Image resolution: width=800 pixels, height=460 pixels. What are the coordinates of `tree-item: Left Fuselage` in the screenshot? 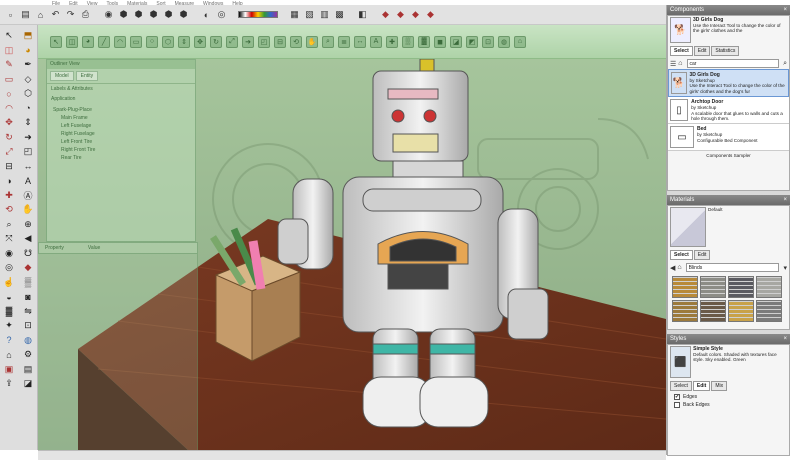 It's located at (121, 126).